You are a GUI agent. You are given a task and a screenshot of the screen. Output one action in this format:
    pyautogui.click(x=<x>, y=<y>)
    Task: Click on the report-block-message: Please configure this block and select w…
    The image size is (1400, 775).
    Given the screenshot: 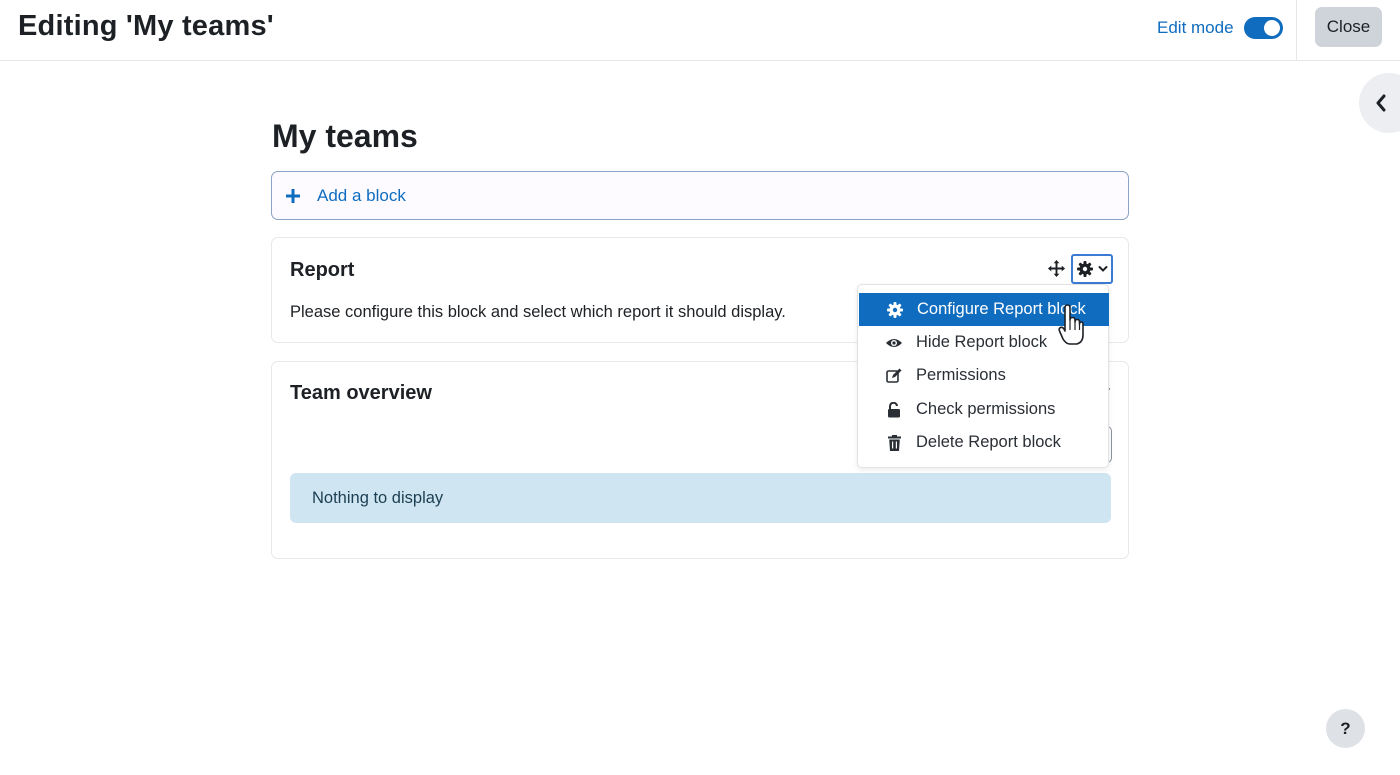 What is the action you would take?
    pyautogui.click(x=538, y=312)
    